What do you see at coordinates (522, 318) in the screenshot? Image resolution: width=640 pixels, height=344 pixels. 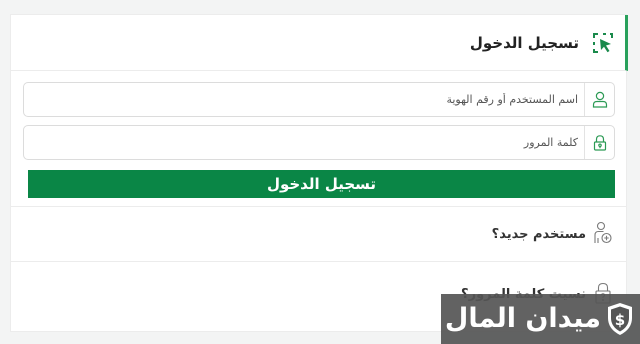 I see `watermark-text: ميدان المال` at bounding box center [522, 318].